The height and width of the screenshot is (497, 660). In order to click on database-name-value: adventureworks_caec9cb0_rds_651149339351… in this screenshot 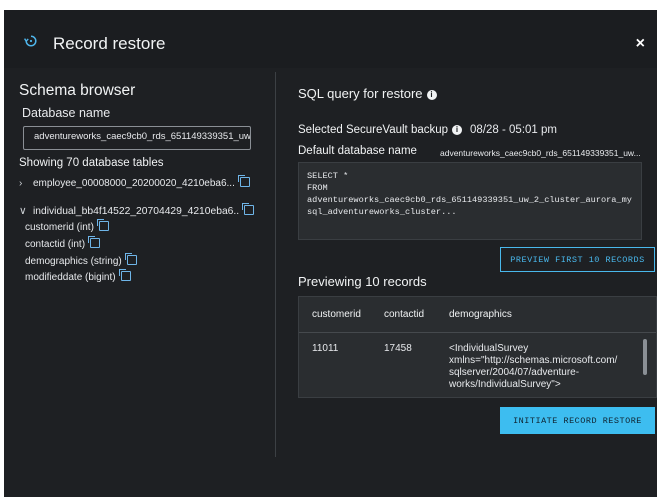, I will do `click(142, 136)`.